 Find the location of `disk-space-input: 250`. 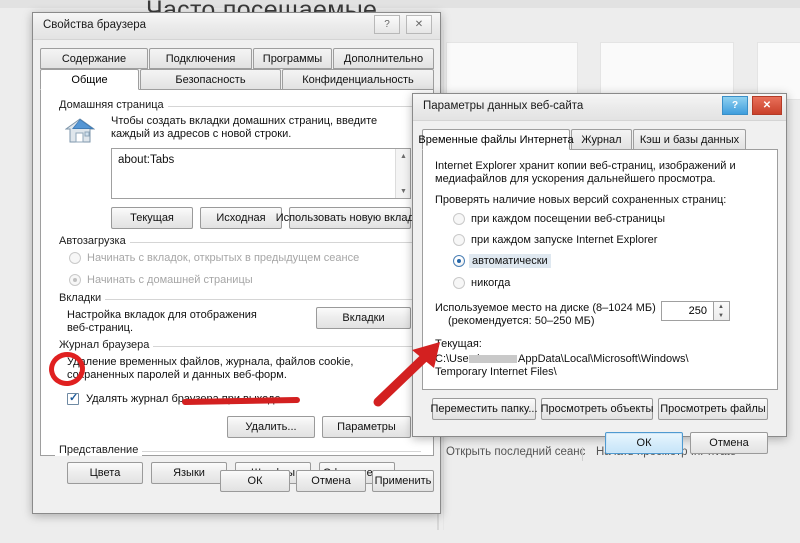

disk-space-input: 250 is located at coordinates (687, 311).